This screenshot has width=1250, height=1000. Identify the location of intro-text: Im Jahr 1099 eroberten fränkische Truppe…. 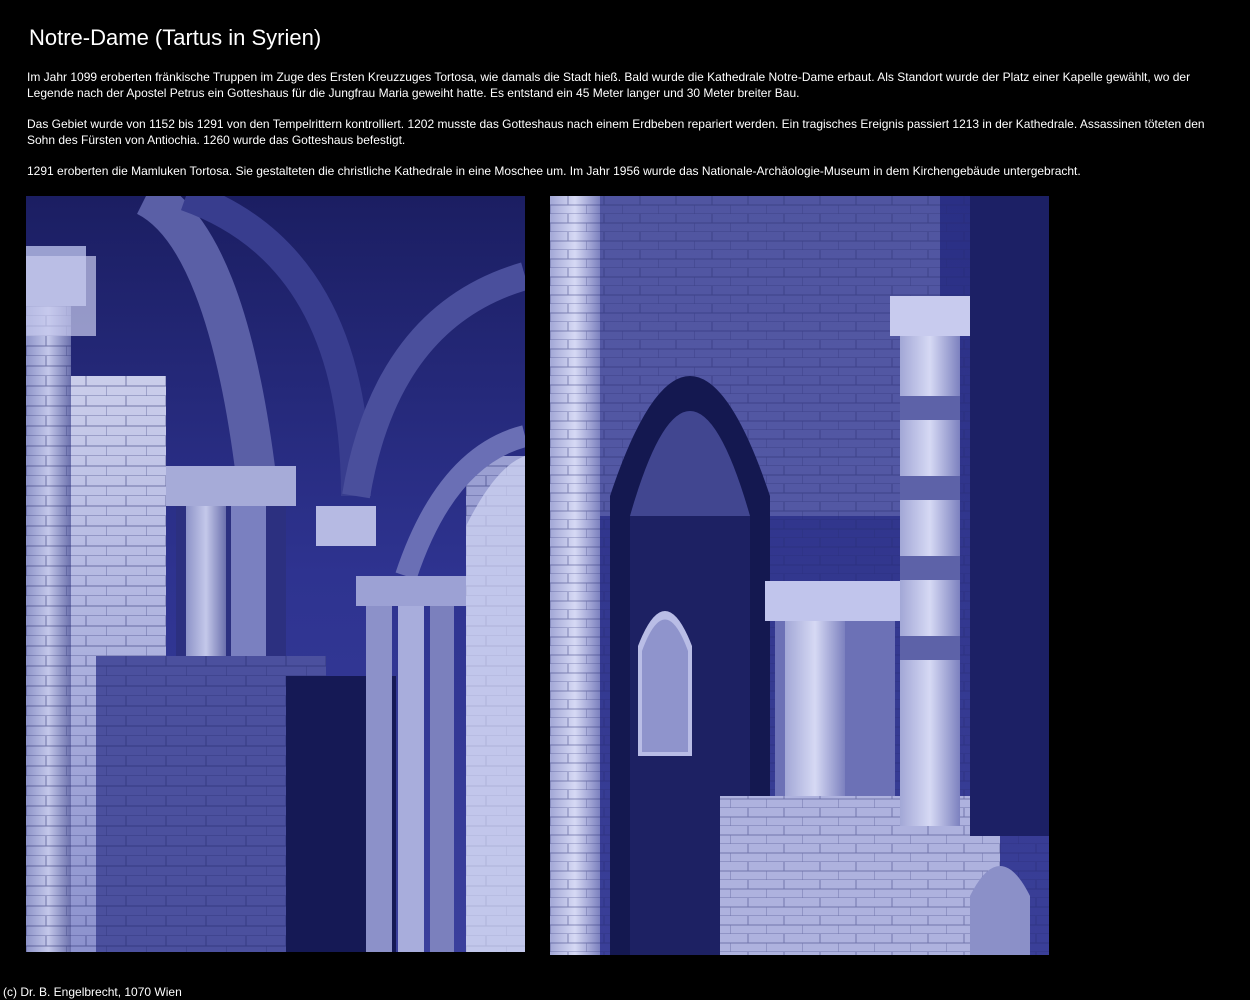
(627, 131).